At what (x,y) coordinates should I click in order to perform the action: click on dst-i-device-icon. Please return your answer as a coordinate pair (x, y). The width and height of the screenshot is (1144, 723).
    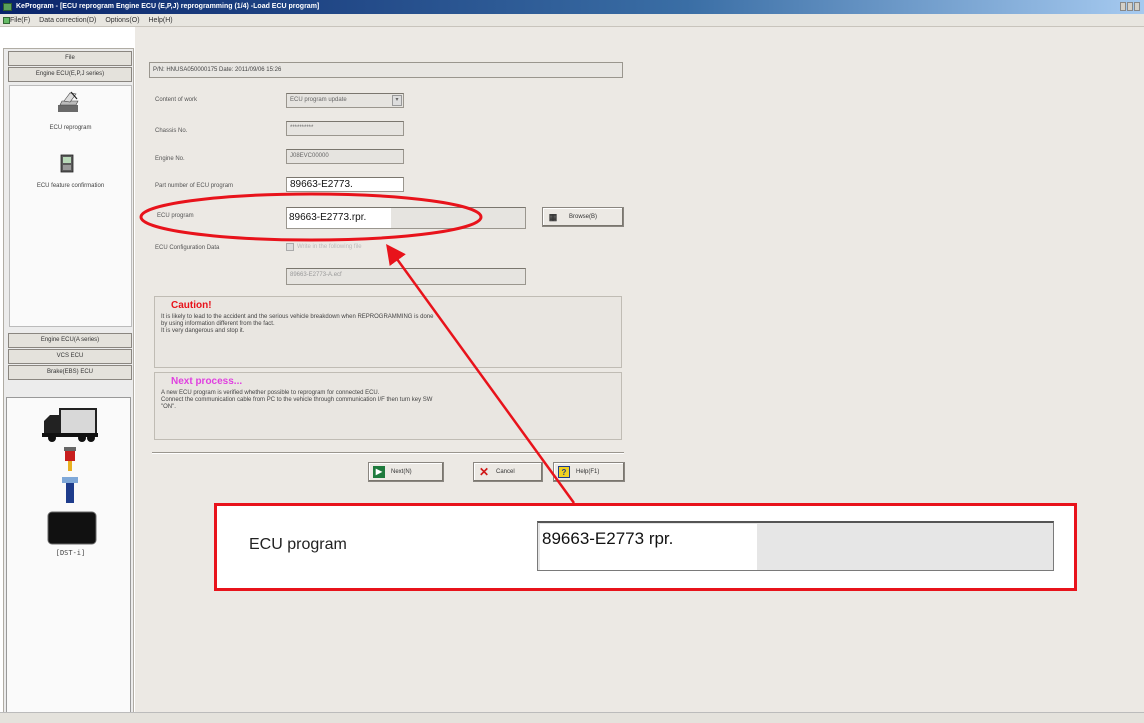
    Looking at the image, I should click on (72, 528).